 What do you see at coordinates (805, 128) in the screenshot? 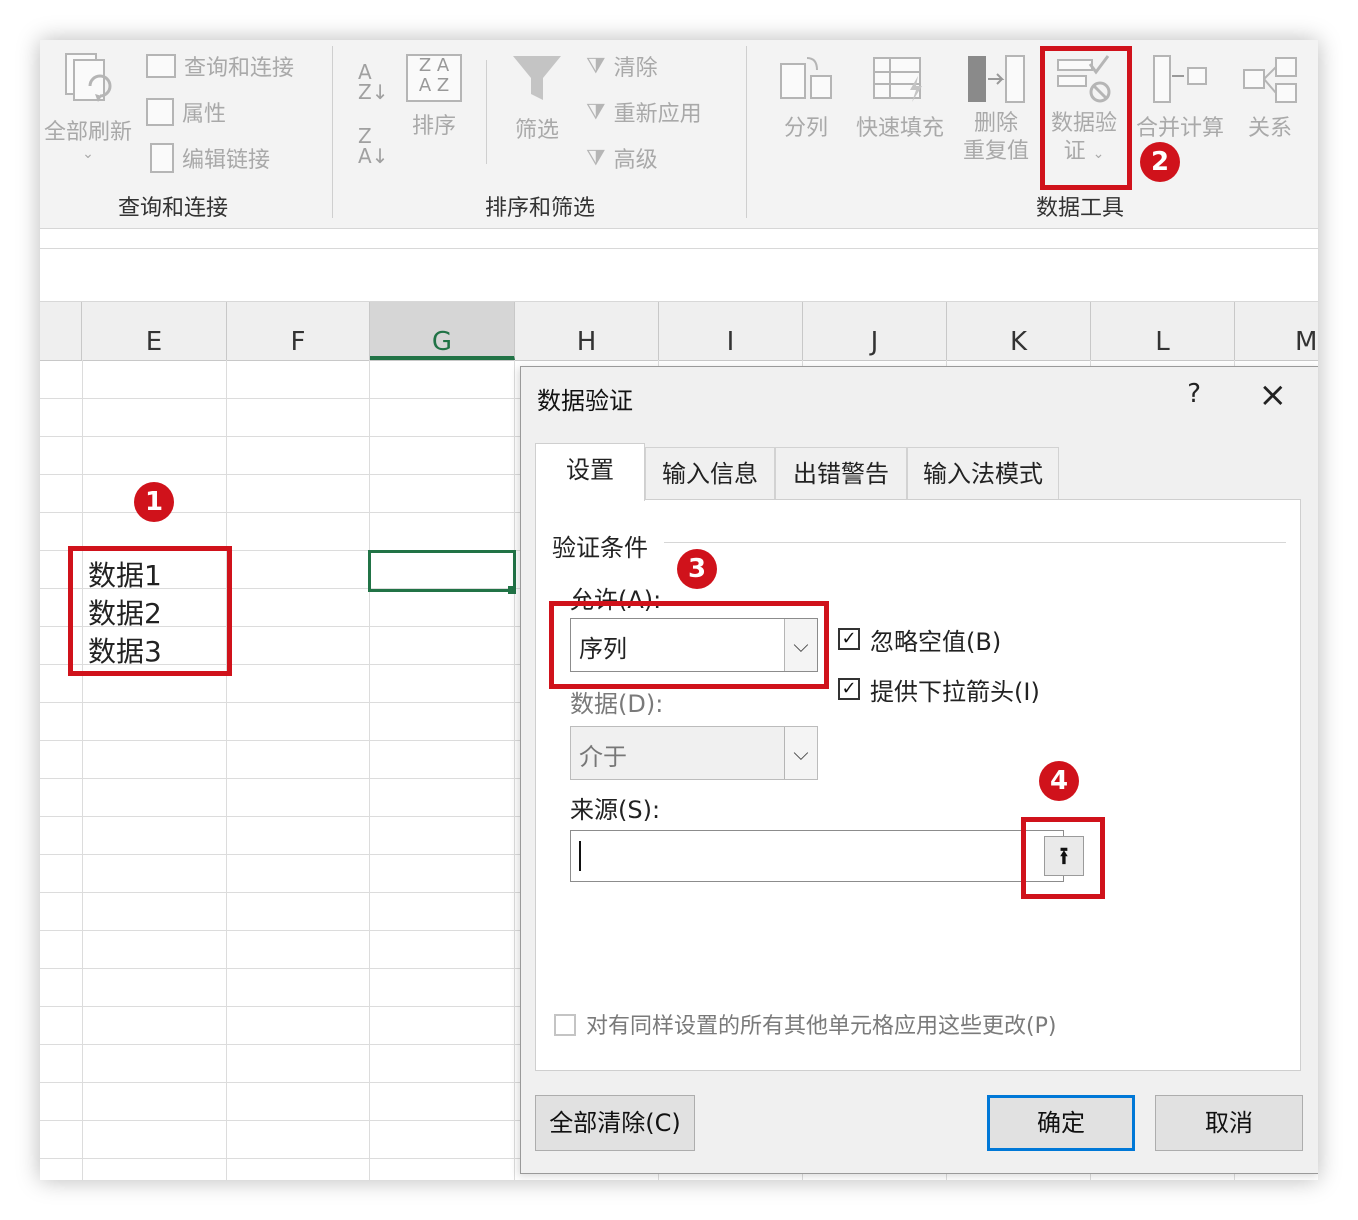
I see `text-to-columns-label: 分列` at bounding box center [805, 128].